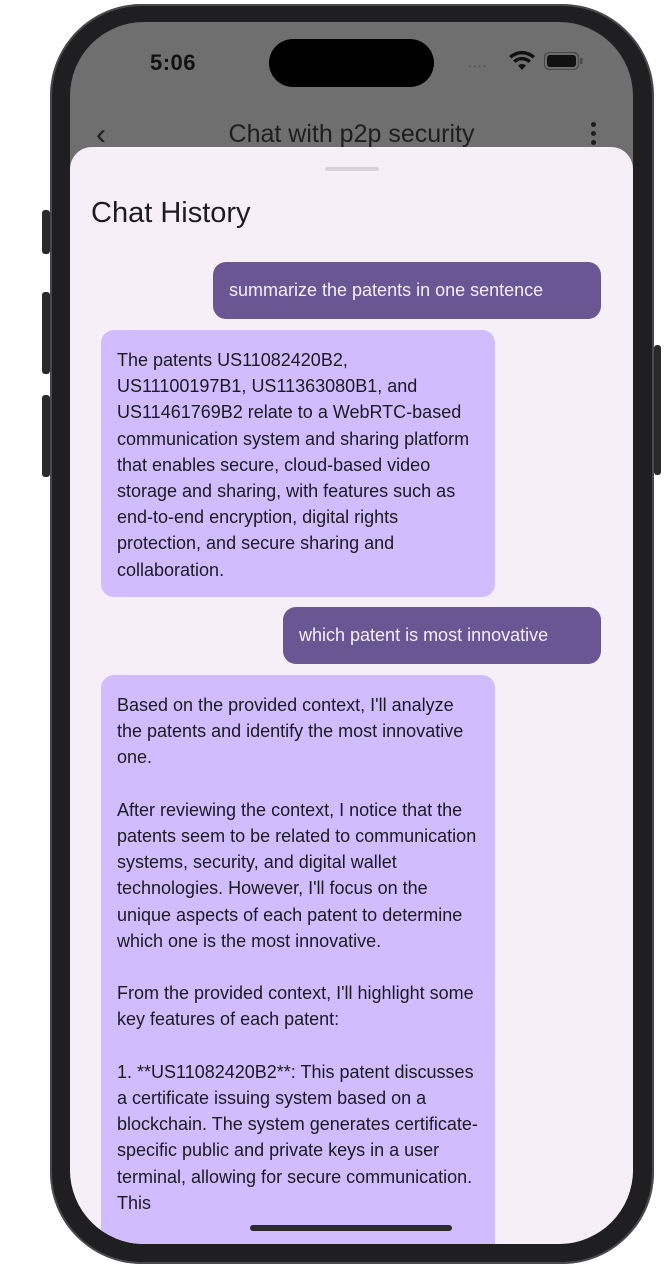 The image size is (671, 1280). I want to click on volume-up-button, so click(46, 333).